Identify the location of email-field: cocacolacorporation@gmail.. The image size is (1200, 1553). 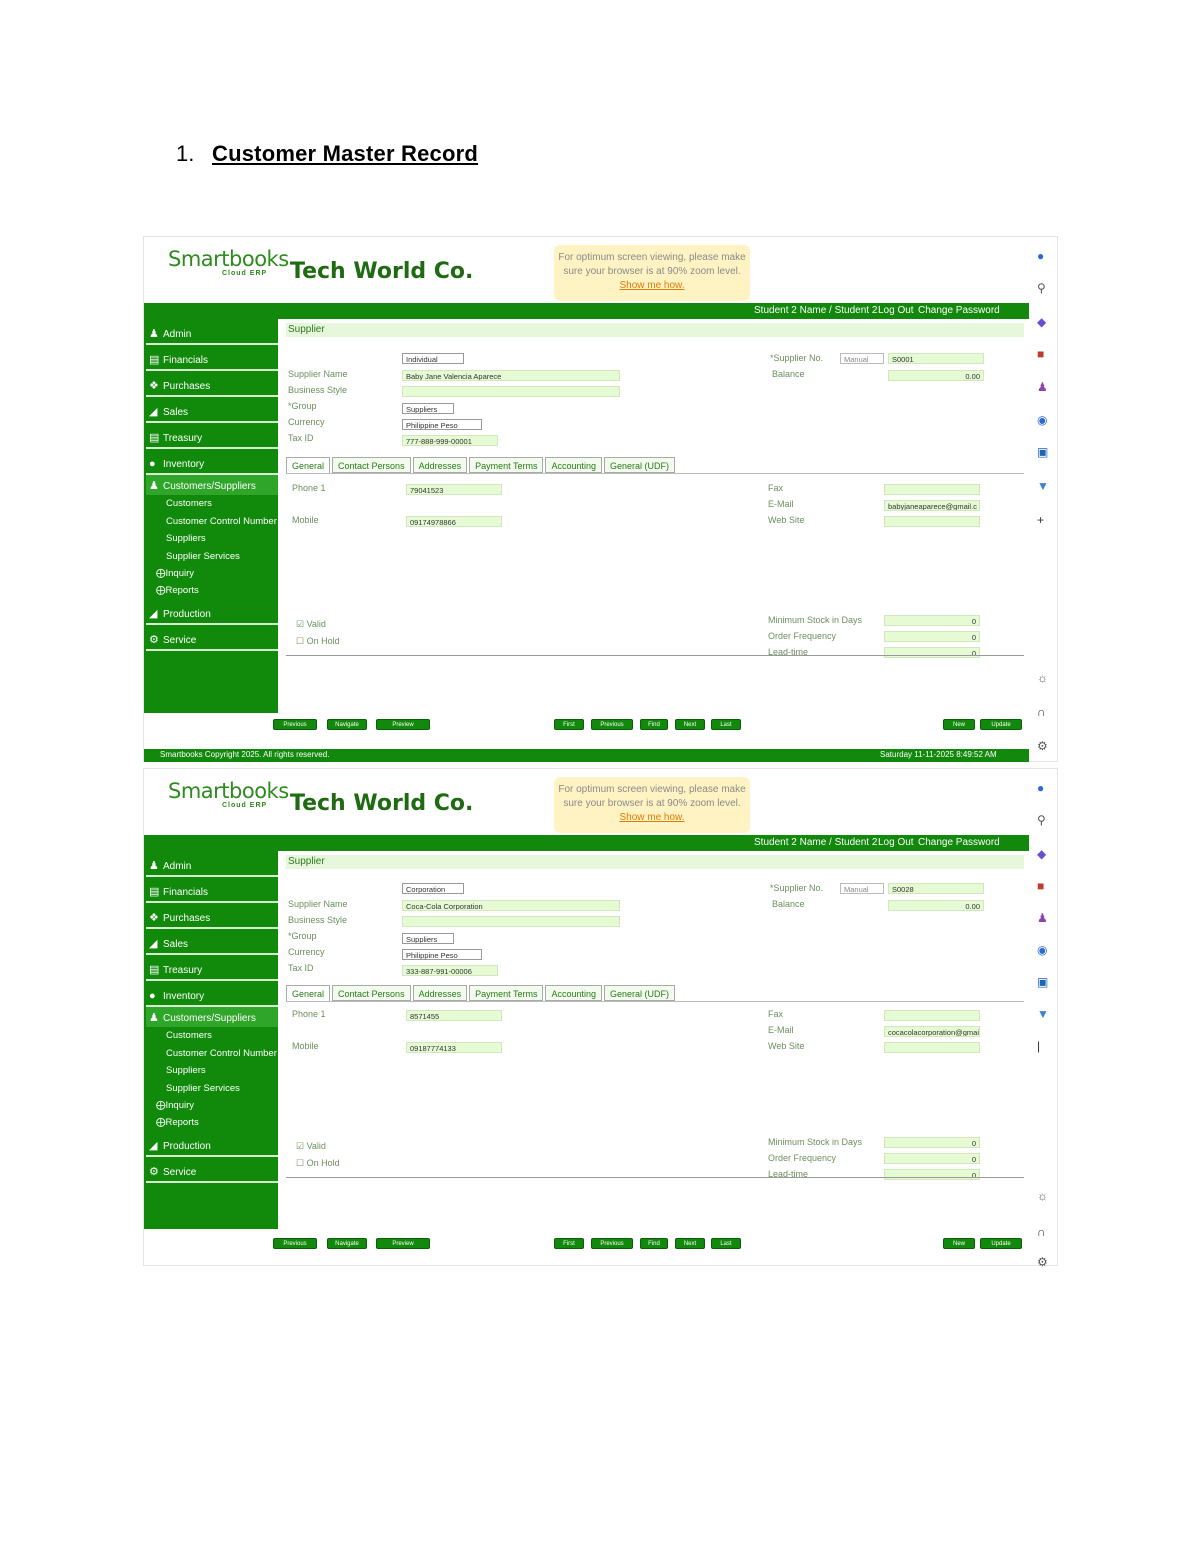
(932, 1031).